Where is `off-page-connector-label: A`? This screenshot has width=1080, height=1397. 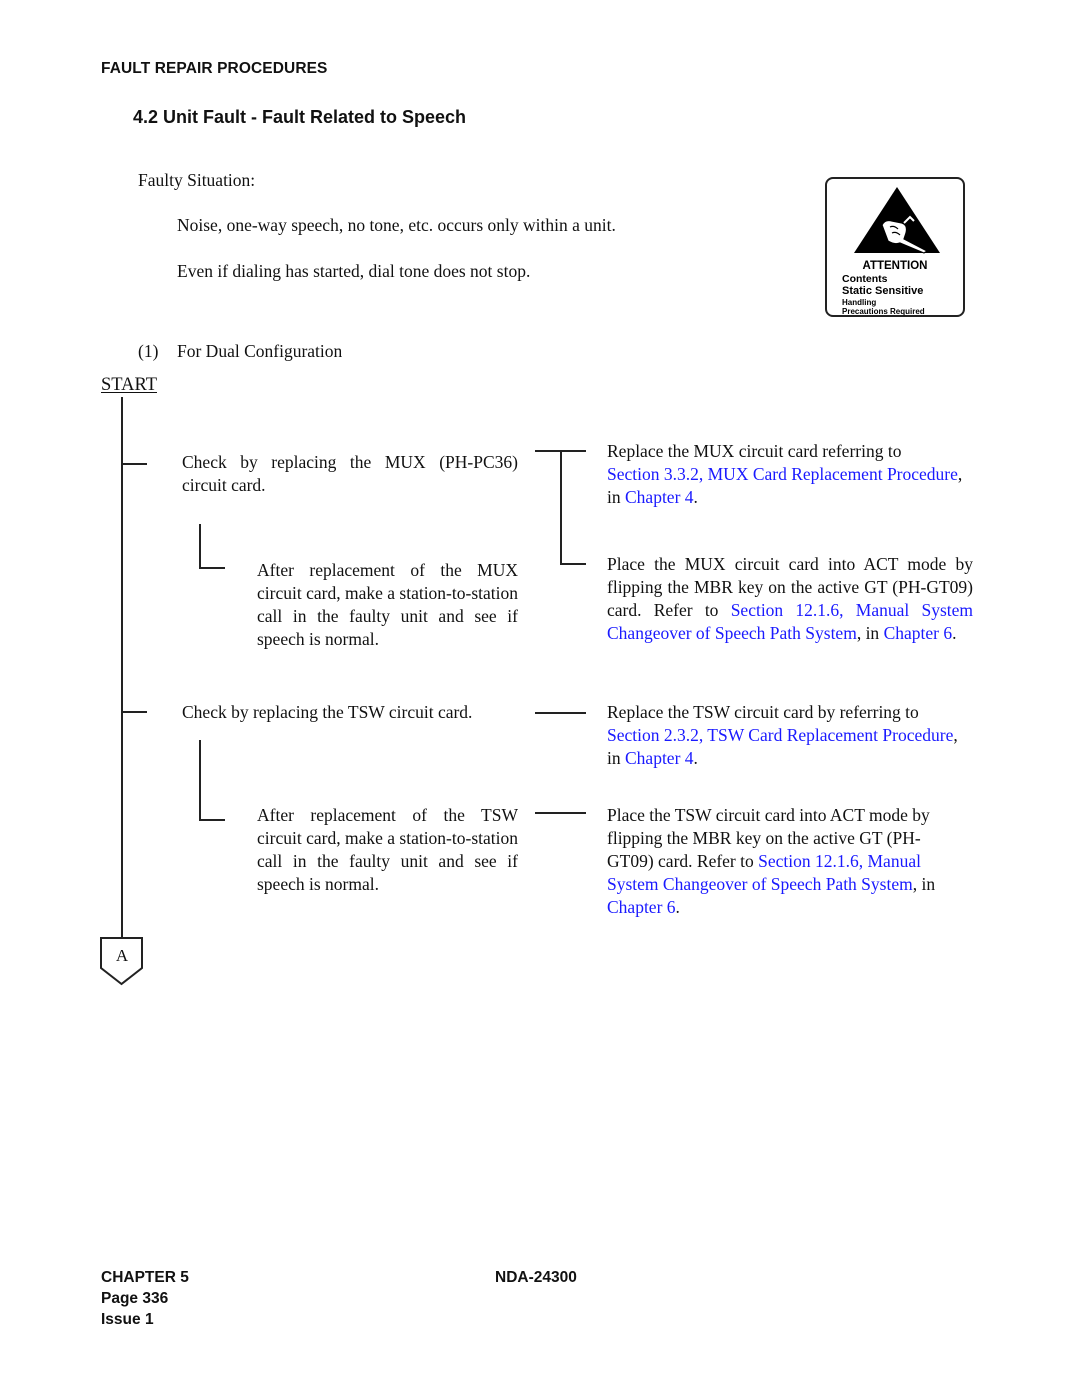
off-page-connector-label: A is located at coordinates (122, 955).